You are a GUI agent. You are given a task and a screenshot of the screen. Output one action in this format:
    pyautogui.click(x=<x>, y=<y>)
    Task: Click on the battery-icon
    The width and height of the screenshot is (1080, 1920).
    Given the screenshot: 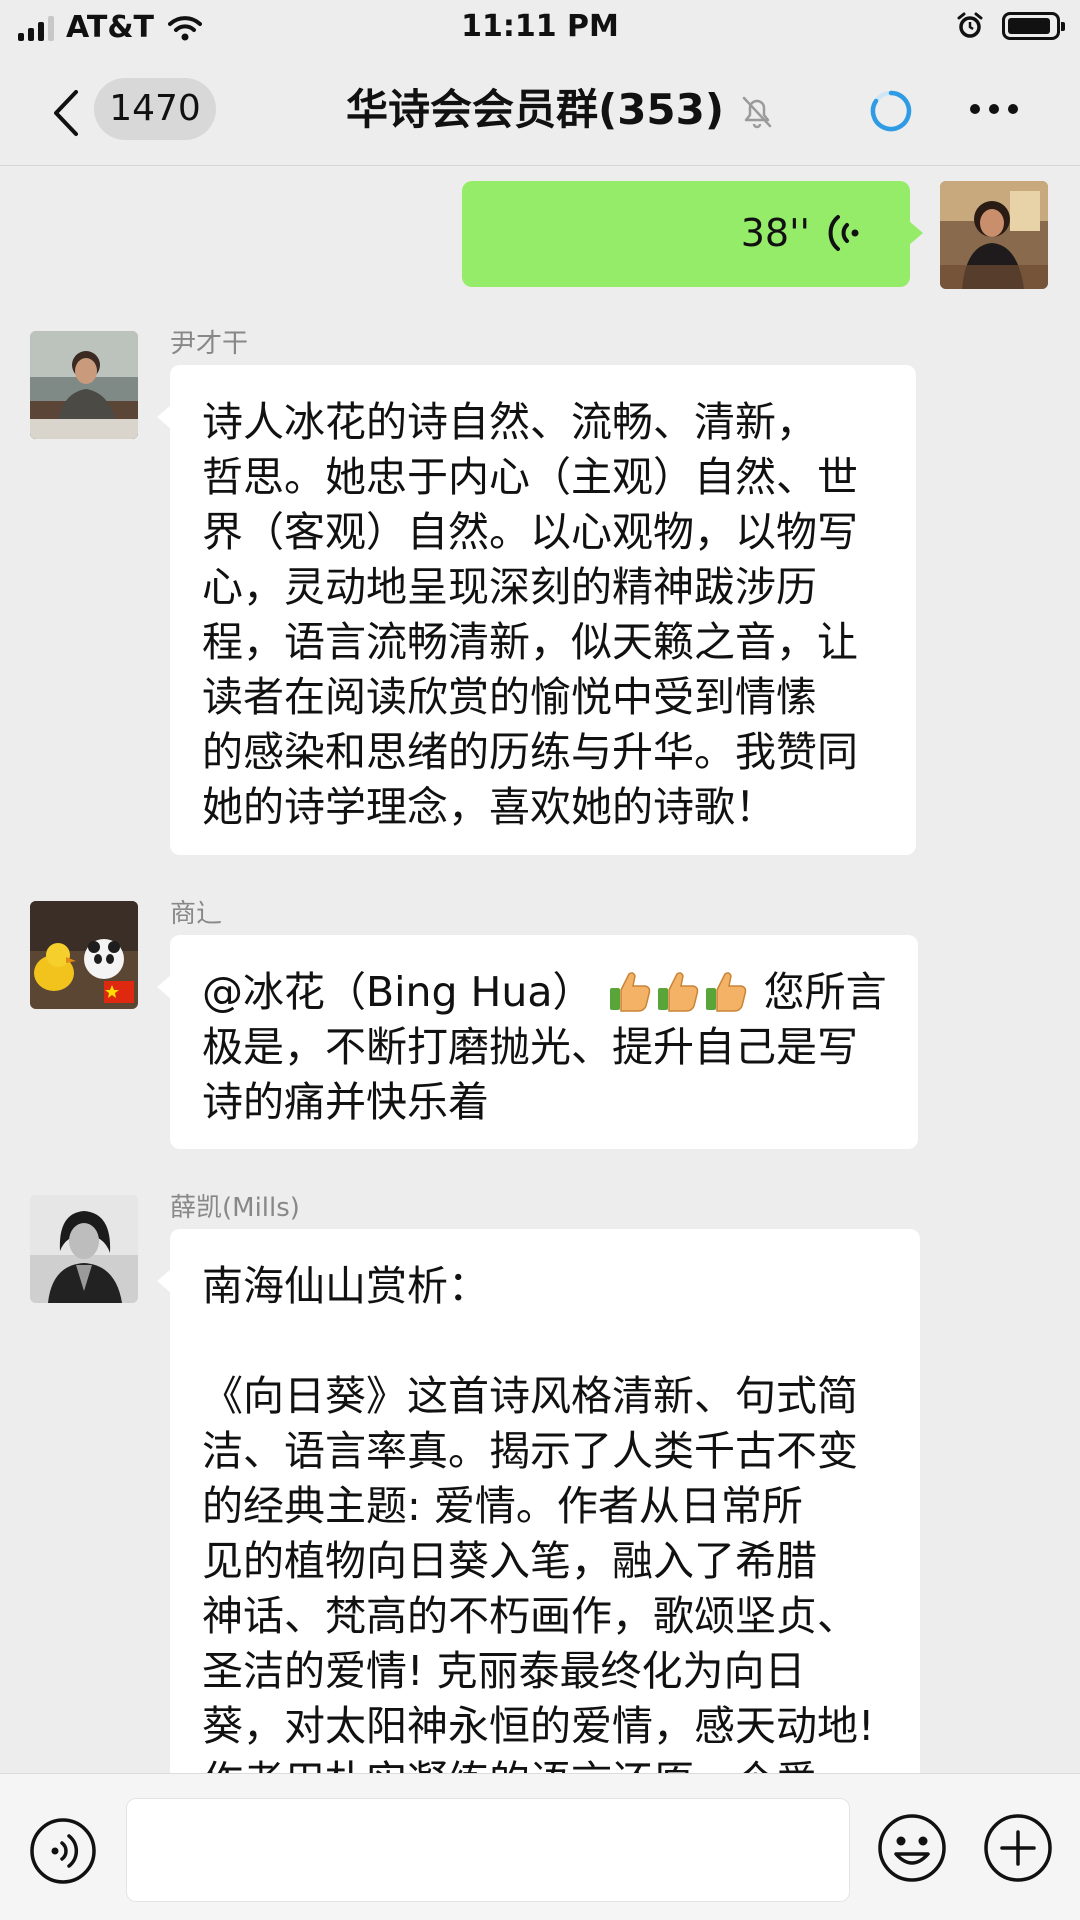 What is the action you would take?
    pyautogui.click(x=1033, y=26)
    